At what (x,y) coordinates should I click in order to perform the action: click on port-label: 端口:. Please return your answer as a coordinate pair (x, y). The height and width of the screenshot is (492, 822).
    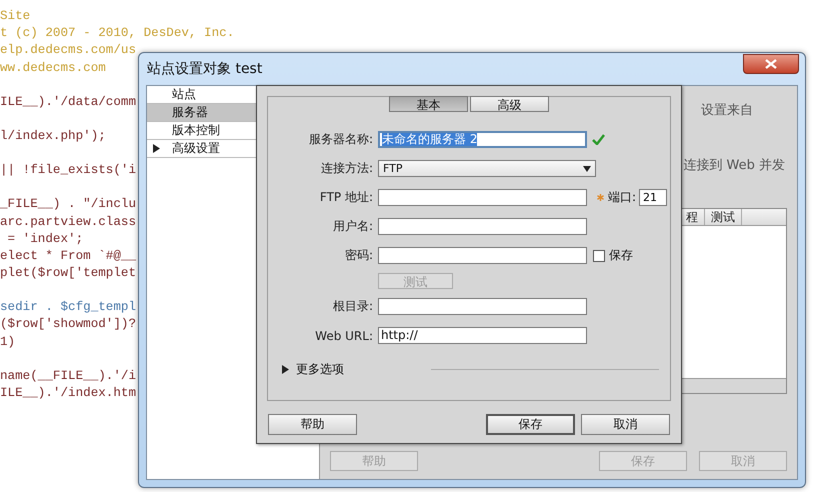
    Looking at the image, I should click on (622, 197).